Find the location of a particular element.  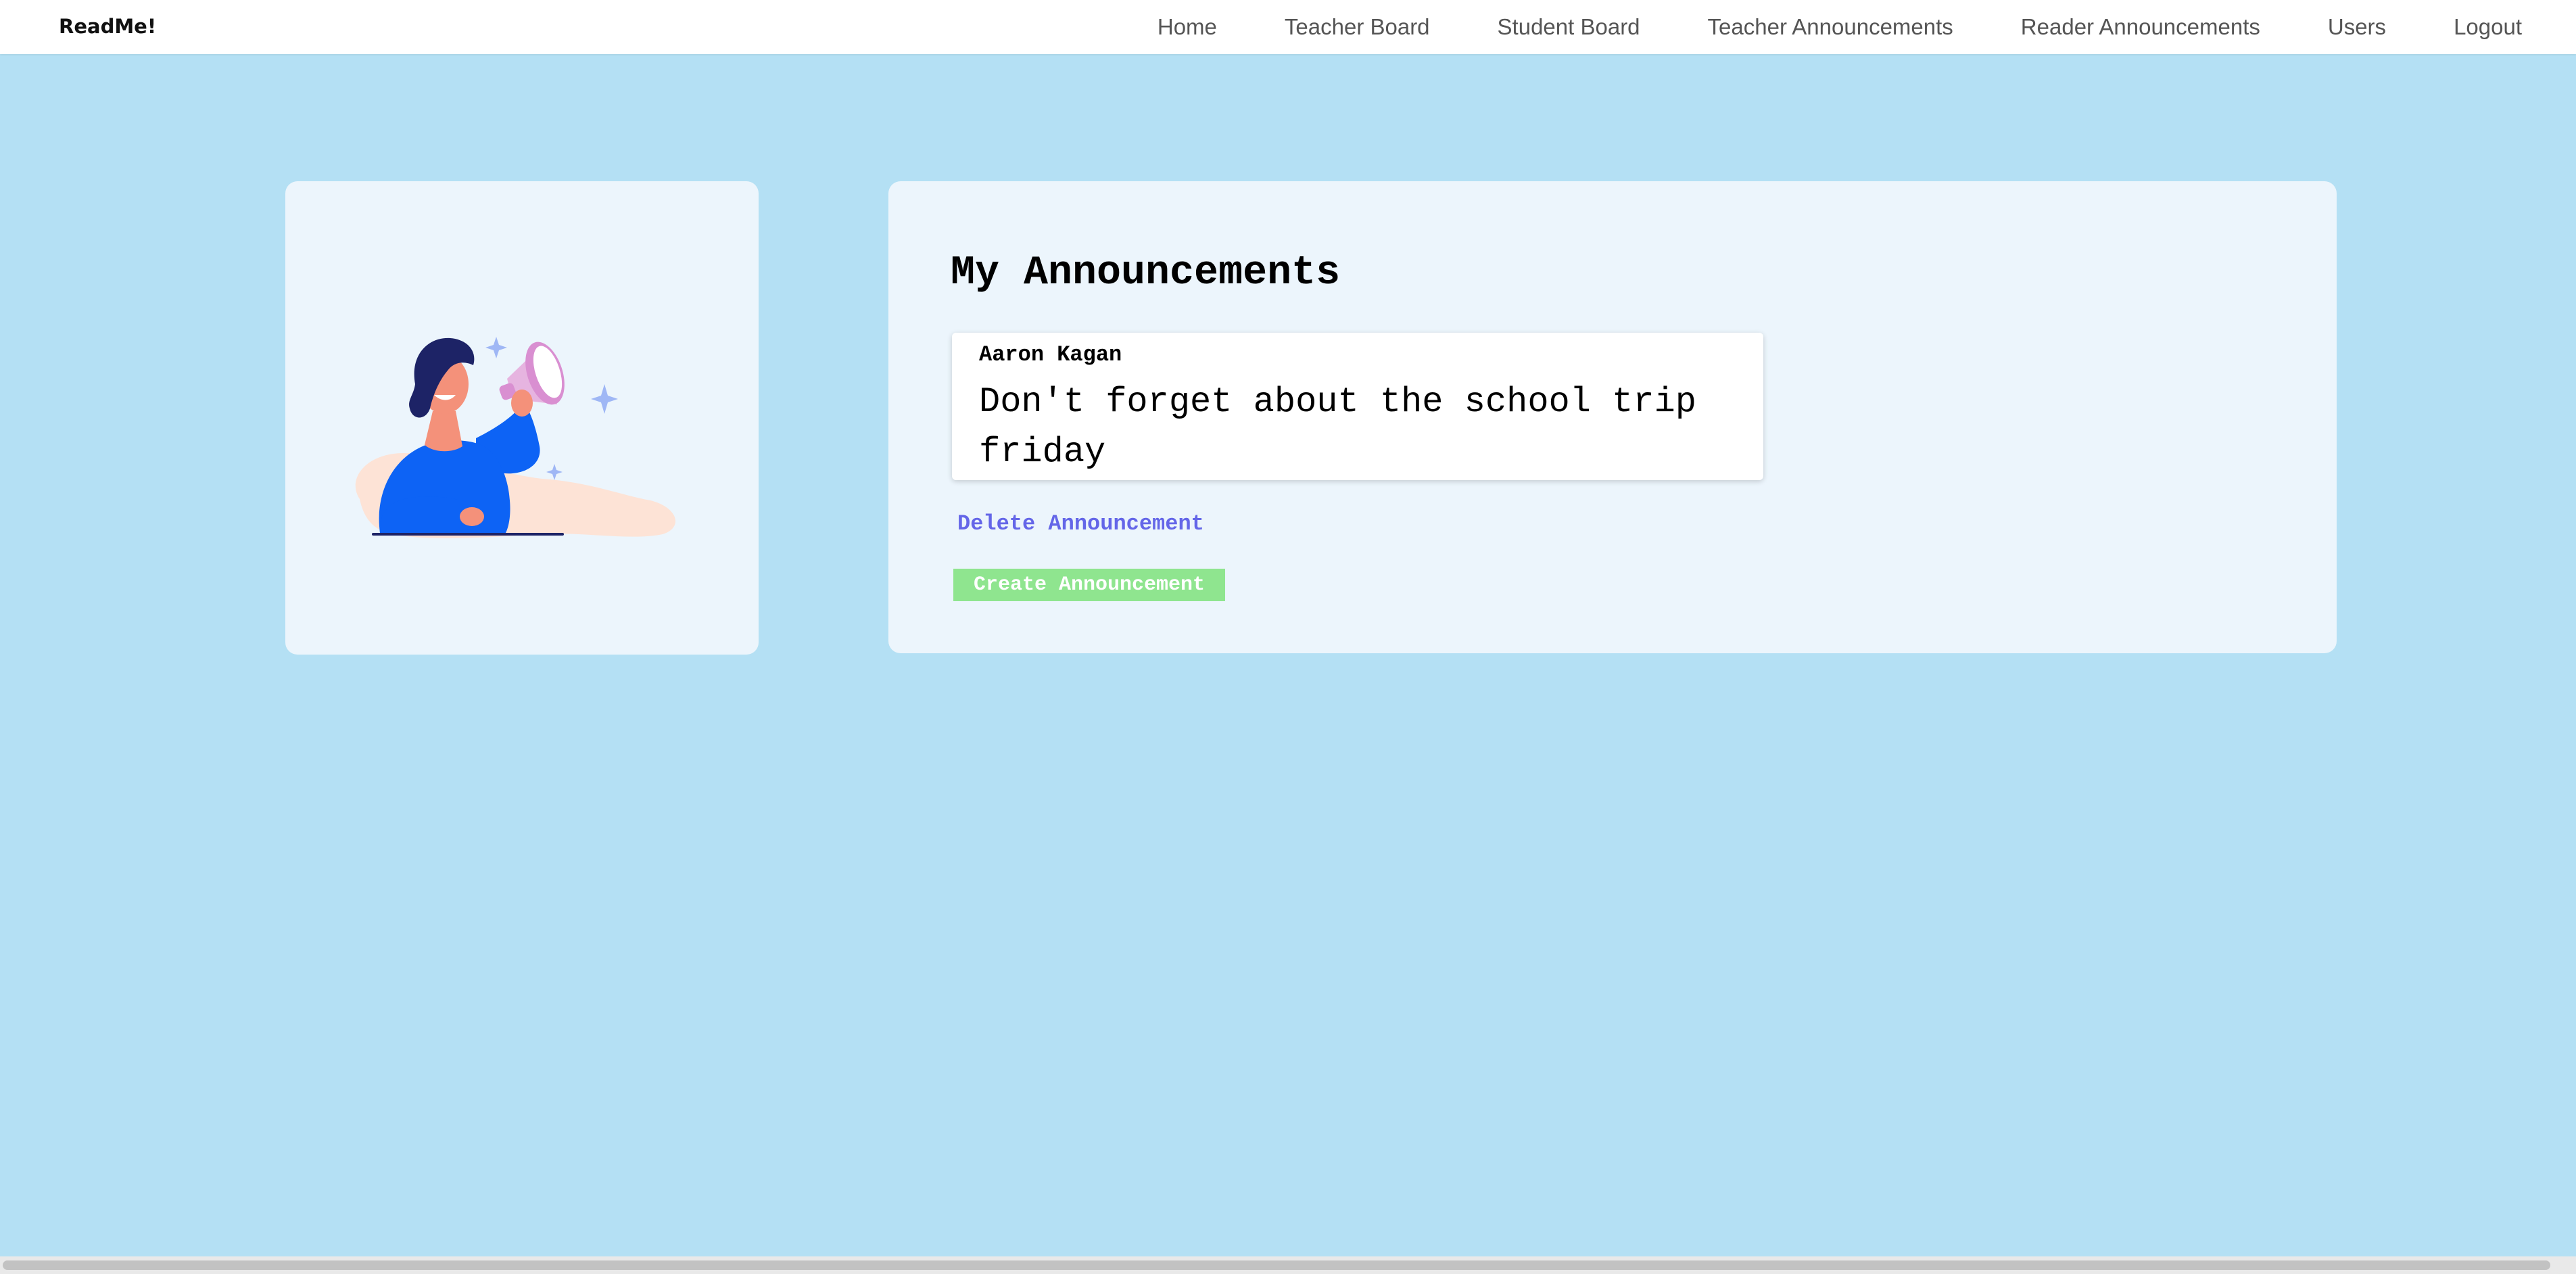

horizontal-scrollbar is located at coordinates (1288, 1265).